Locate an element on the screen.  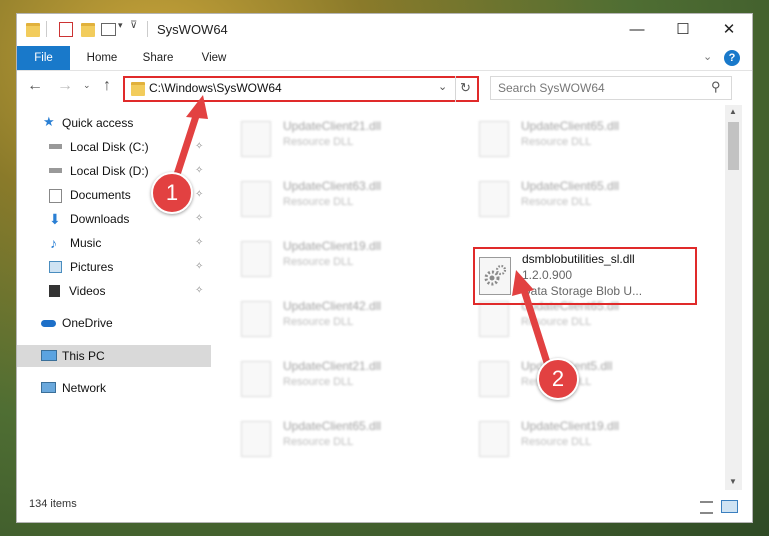
step-badge-2: 2 is located at coordinates (558, 379).